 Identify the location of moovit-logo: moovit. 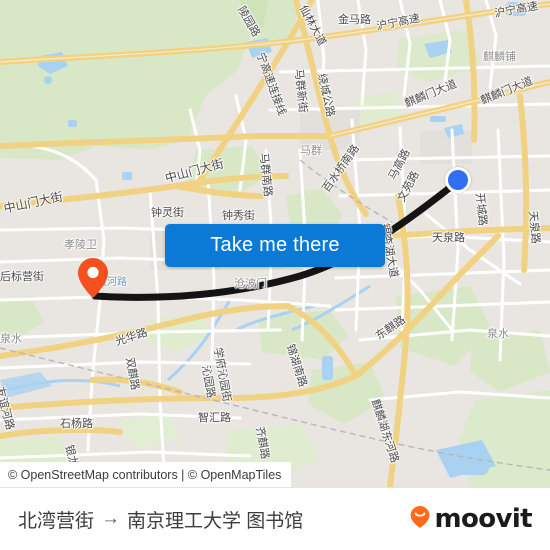
(471, 519).